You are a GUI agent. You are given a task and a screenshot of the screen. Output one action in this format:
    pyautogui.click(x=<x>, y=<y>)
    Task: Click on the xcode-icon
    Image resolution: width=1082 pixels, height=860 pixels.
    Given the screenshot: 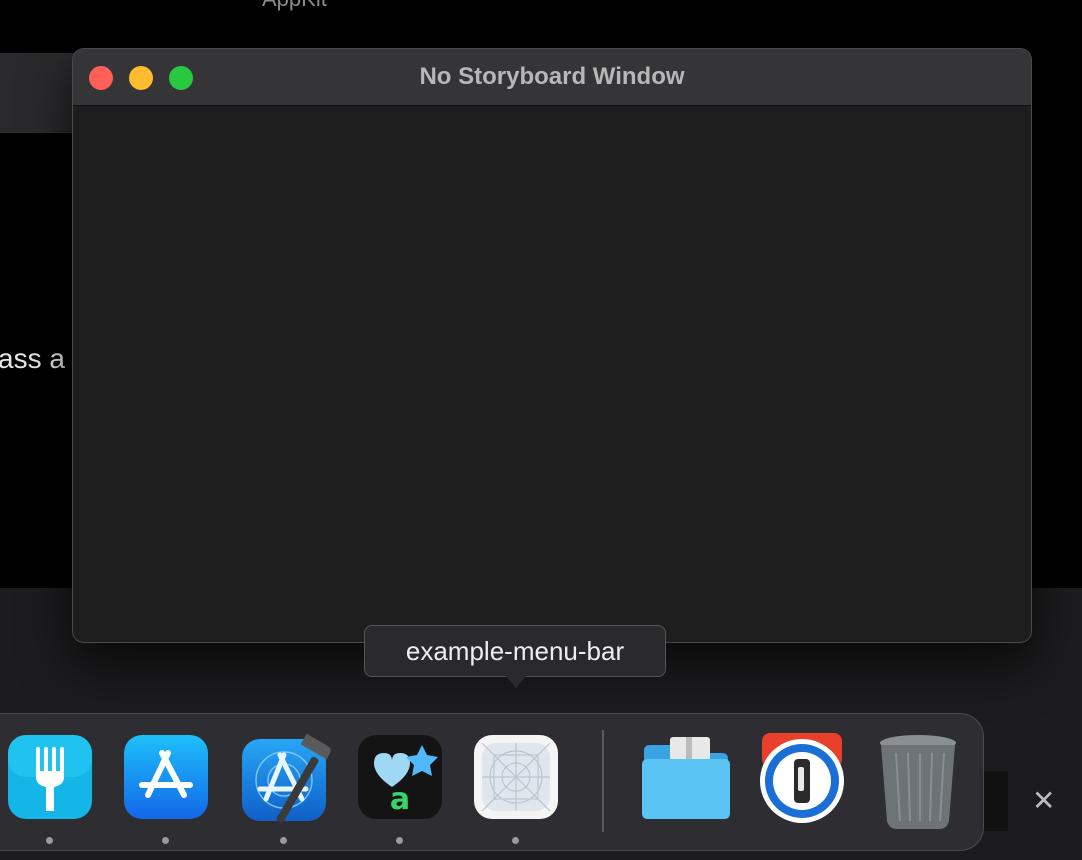 What is the action you would take?
    pyautogui.click(x=285, y=778)
    